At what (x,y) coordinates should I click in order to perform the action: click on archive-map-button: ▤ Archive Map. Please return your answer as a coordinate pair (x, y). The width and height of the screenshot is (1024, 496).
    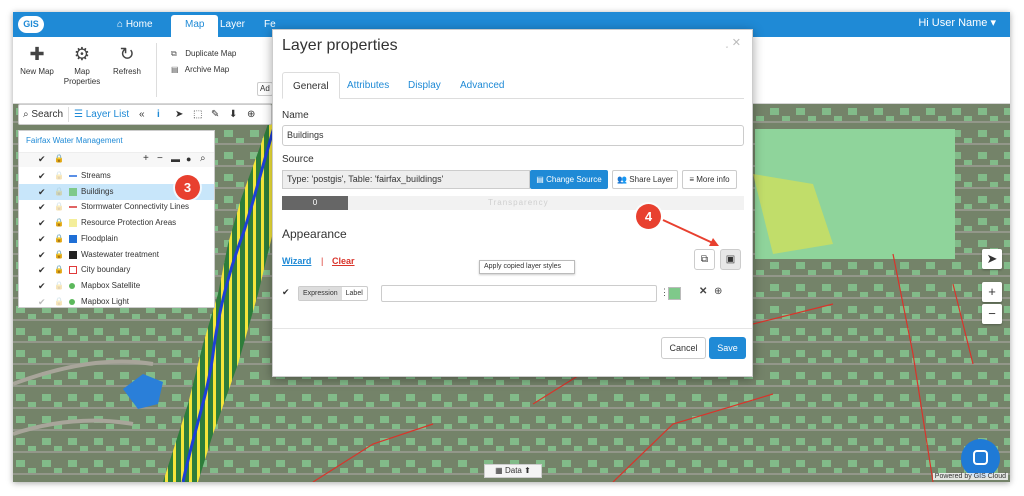
    Looking at the image, I should click on (200, 69).